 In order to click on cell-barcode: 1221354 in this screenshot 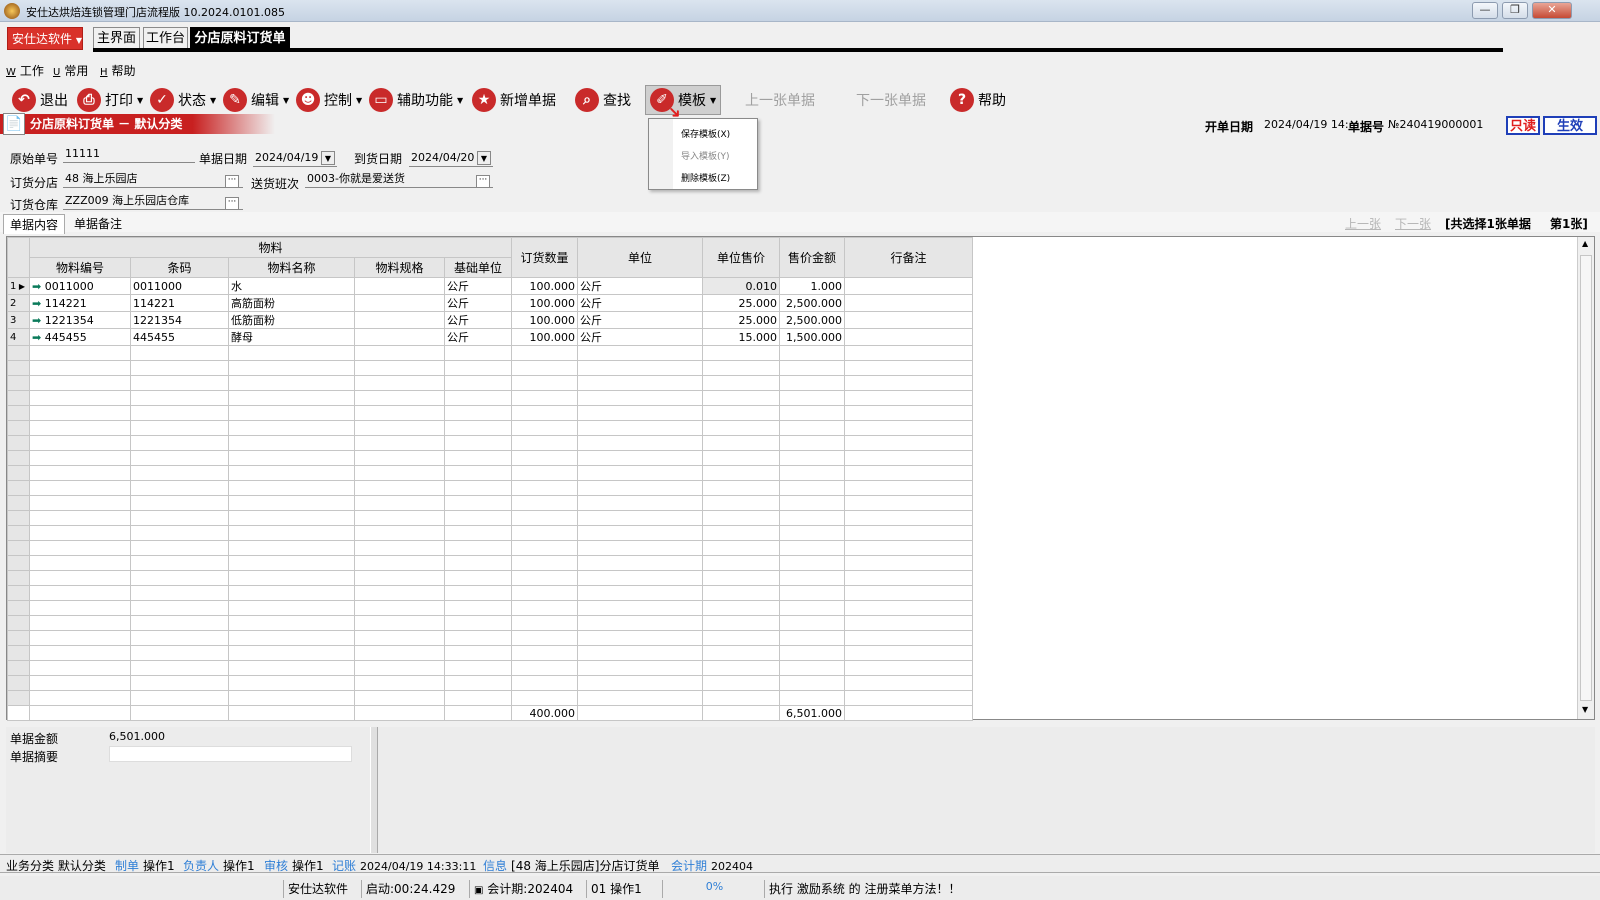, I will do `click(179, 320)`.